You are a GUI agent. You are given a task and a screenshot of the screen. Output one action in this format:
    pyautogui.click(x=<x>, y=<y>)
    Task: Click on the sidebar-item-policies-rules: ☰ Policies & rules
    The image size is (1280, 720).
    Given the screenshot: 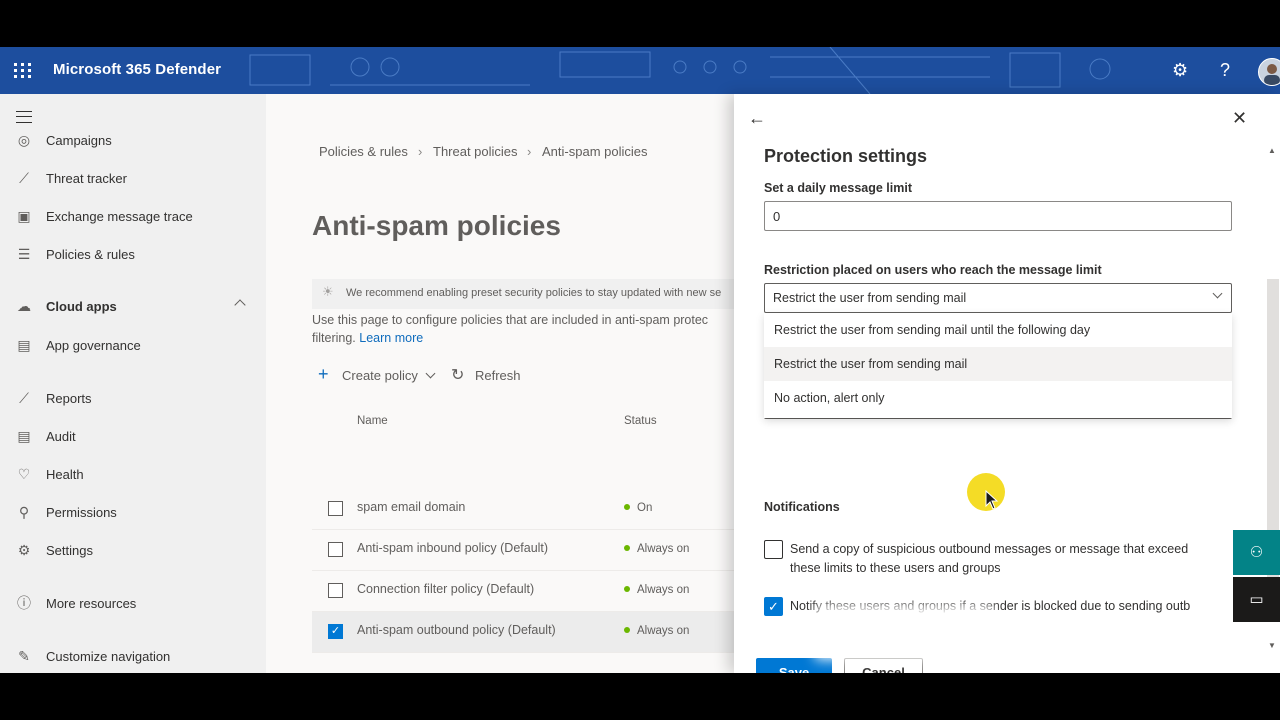 What is the action you would take?
    pyautogui.click(x=133, y=254)
    